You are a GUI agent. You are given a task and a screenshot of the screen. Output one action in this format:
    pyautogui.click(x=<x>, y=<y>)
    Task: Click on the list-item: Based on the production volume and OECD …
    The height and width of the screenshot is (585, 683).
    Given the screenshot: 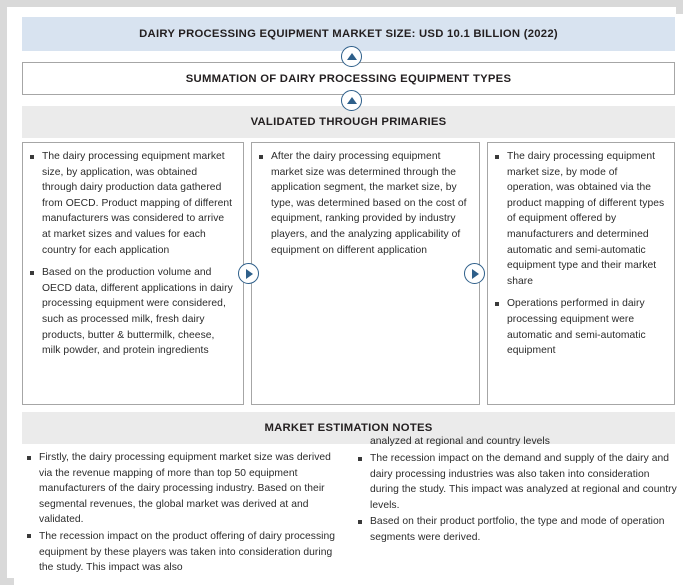 What is the action you would take?
    pyautogui.click(x=132, y=312)
    